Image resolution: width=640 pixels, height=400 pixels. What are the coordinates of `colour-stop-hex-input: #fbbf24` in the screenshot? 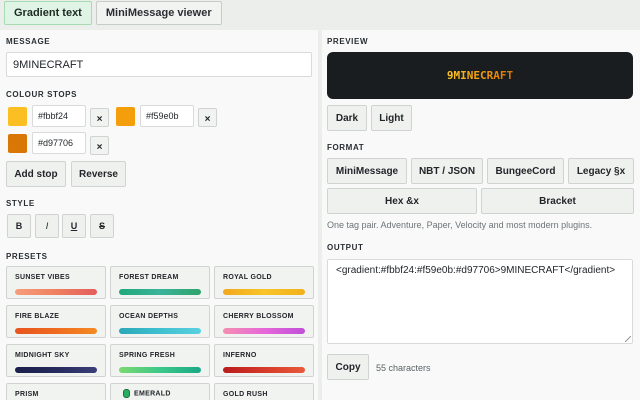 It's located at (59, 116).